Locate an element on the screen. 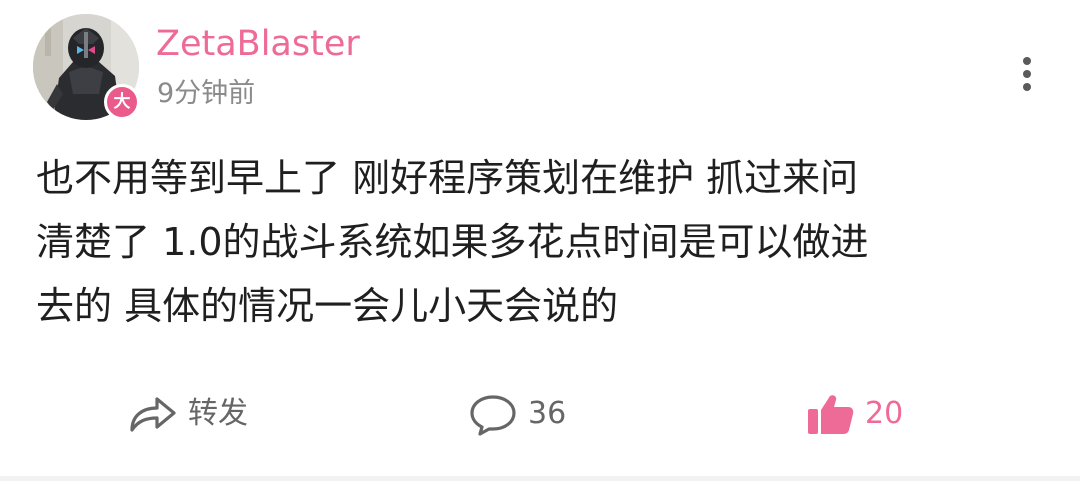 This screenshot has width=1080, height=481. like-button: 20 is located at coordinates (854, 414).